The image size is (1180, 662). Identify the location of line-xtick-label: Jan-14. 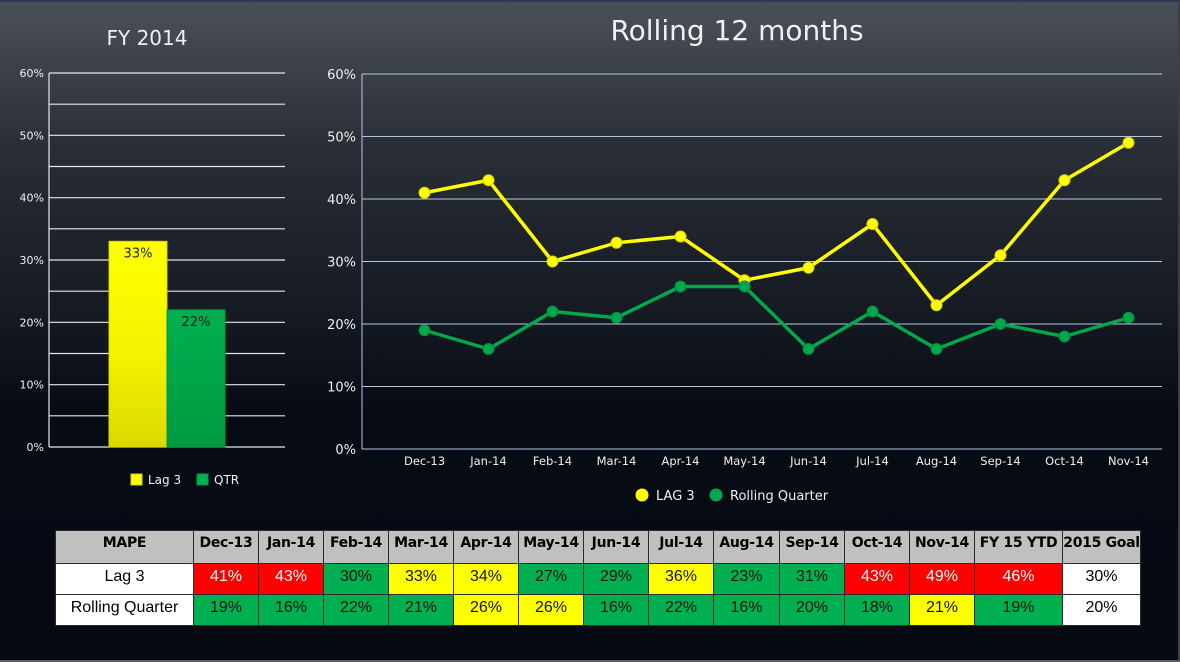
(488, 461).